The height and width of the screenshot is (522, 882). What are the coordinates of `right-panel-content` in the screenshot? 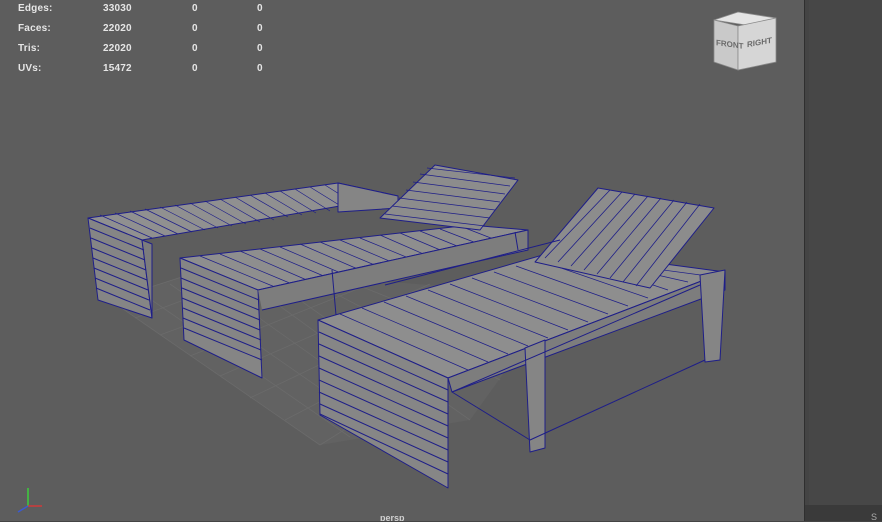 It's located at (845, 252).